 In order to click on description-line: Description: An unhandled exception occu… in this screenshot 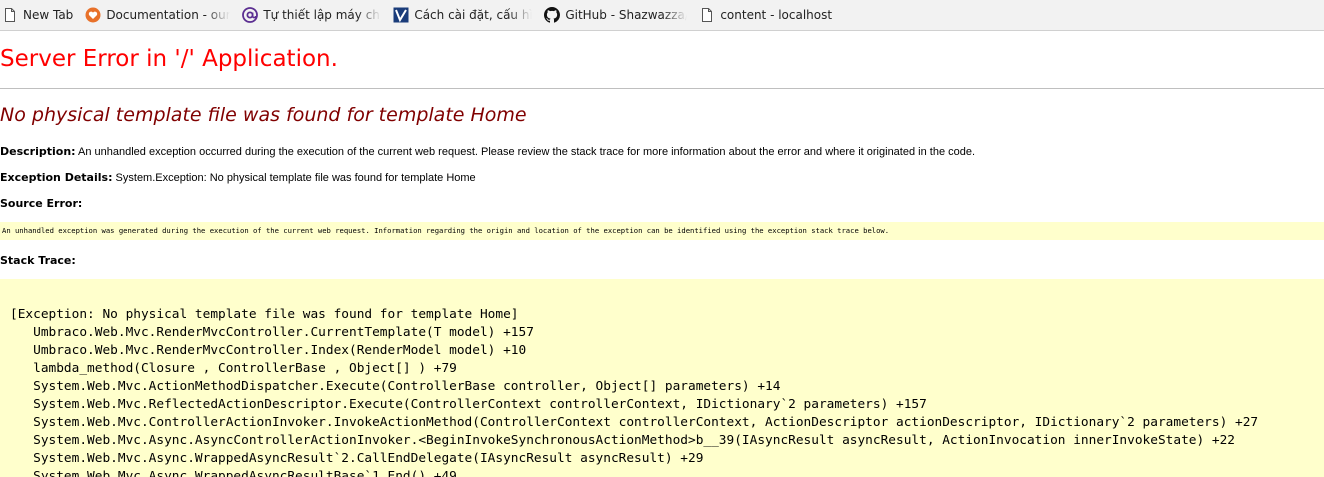, I will do `click(487, 151)`.